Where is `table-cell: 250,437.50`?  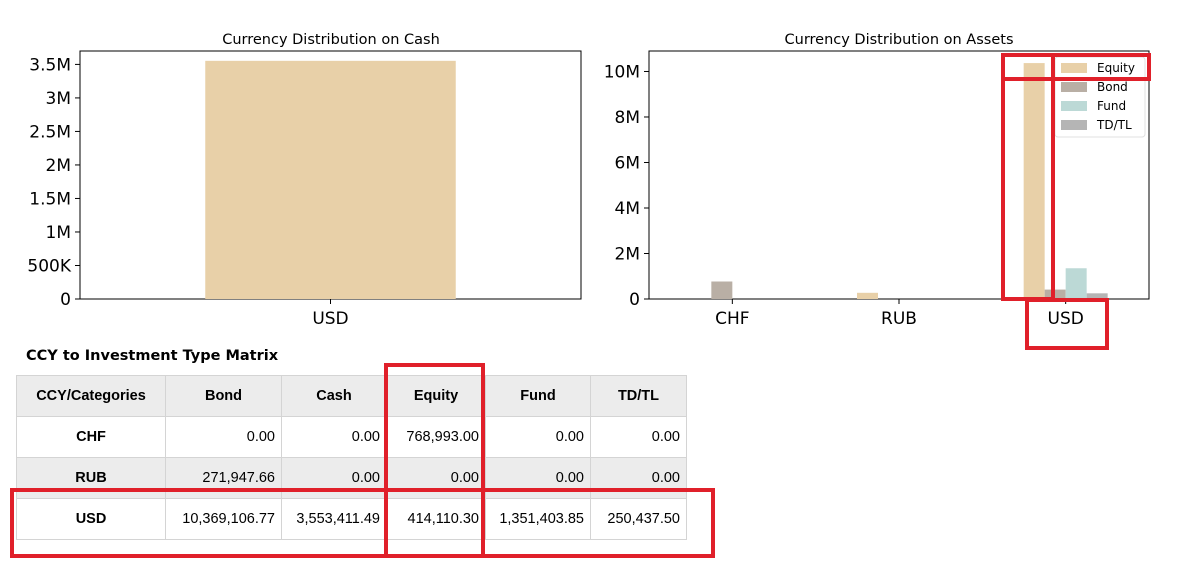 table-cell: 250,437.50 is located at coordinates (638, 519).